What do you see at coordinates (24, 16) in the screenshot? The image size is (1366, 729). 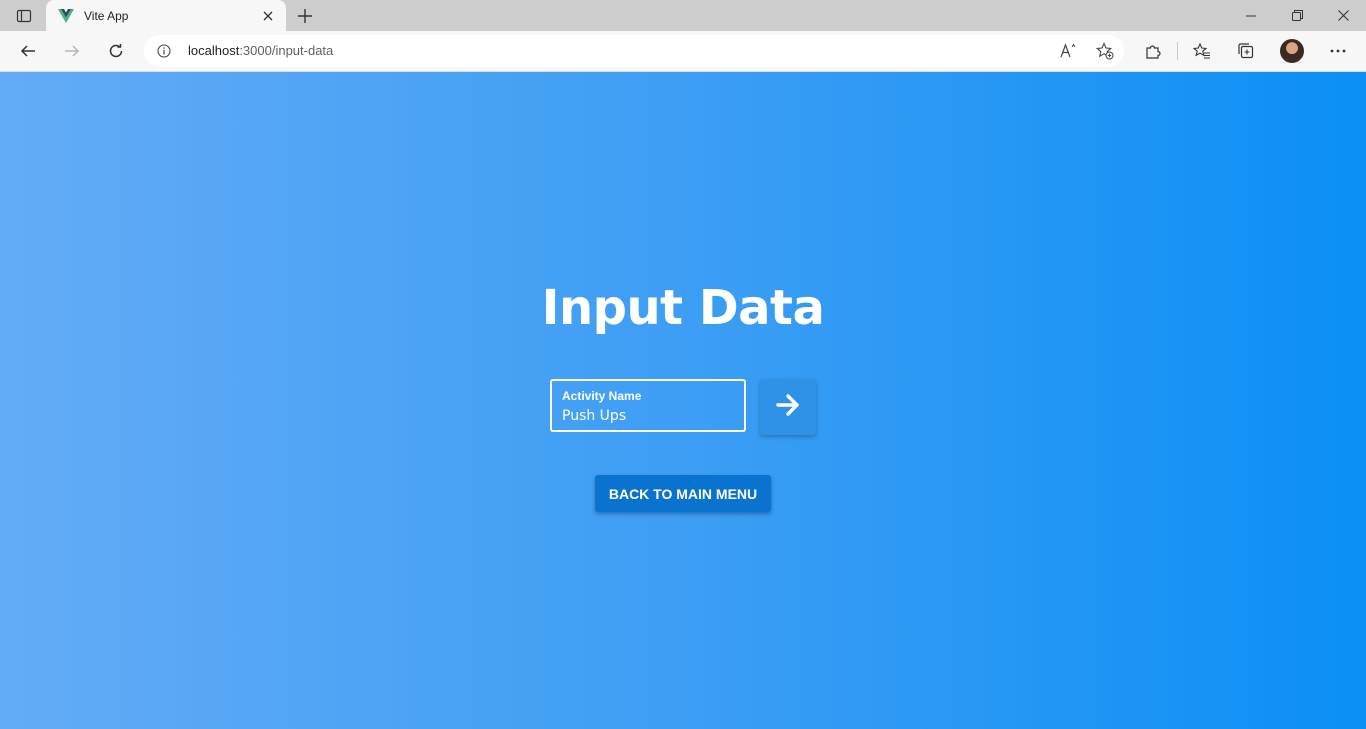 I see `tab-actions-icon` at bounding box center [24, 16].